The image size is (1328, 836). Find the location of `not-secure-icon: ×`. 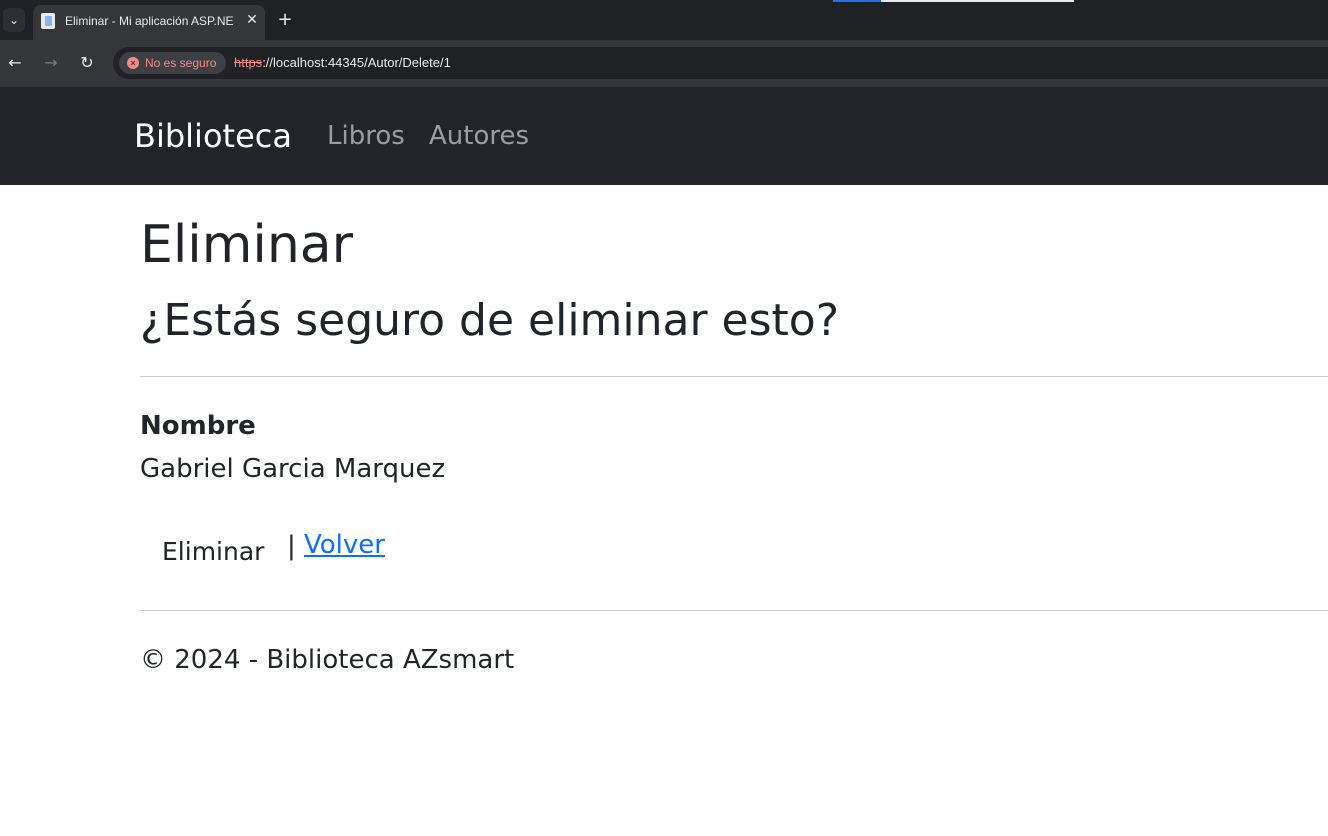

not-secure-icon: × is located at coordinates (133, 63).